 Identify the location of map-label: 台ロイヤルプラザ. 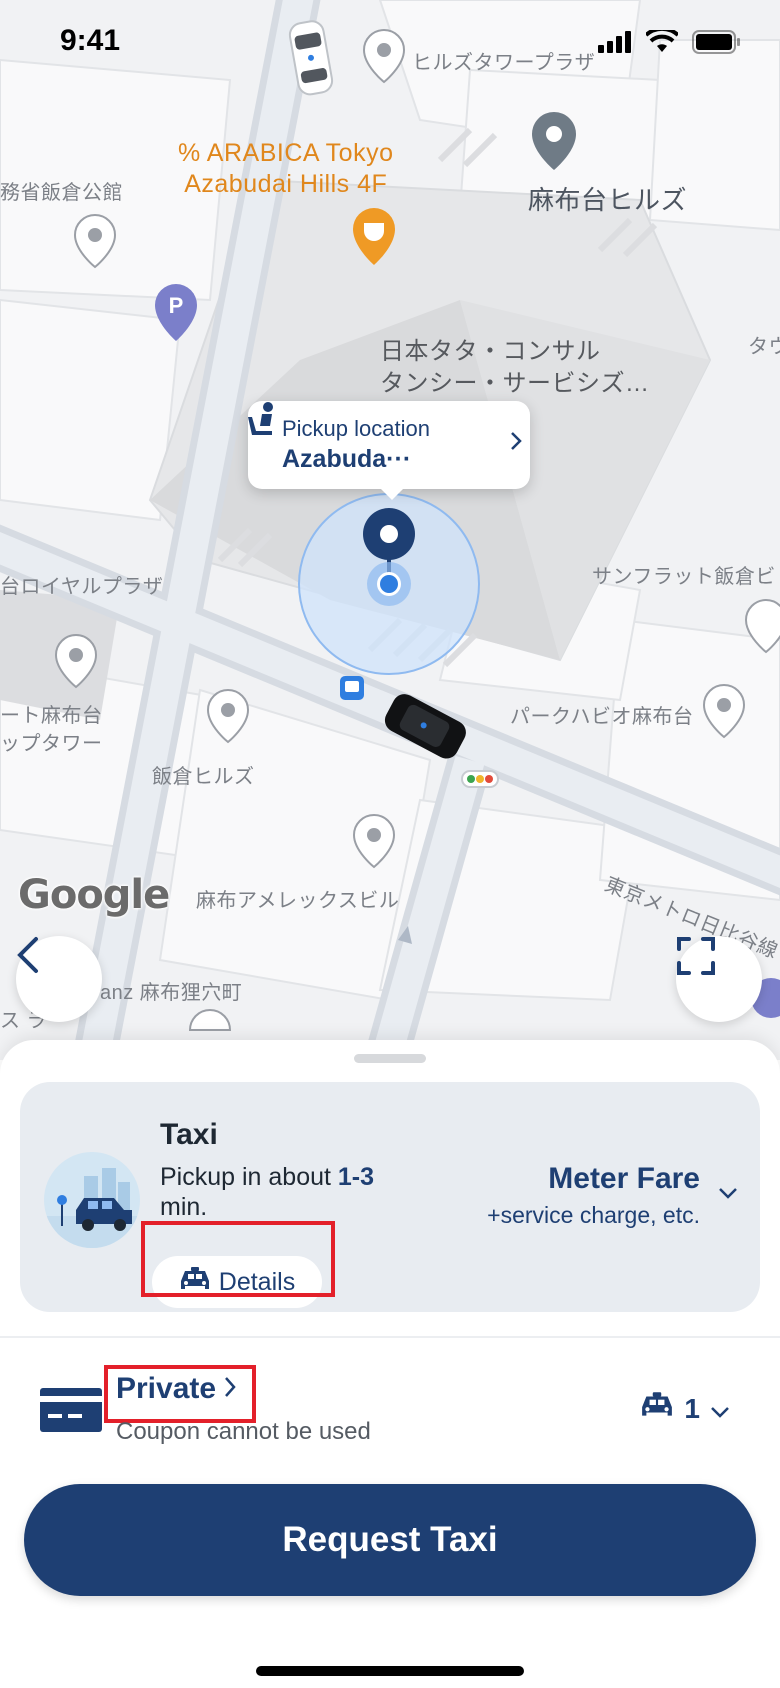
(82, 587).